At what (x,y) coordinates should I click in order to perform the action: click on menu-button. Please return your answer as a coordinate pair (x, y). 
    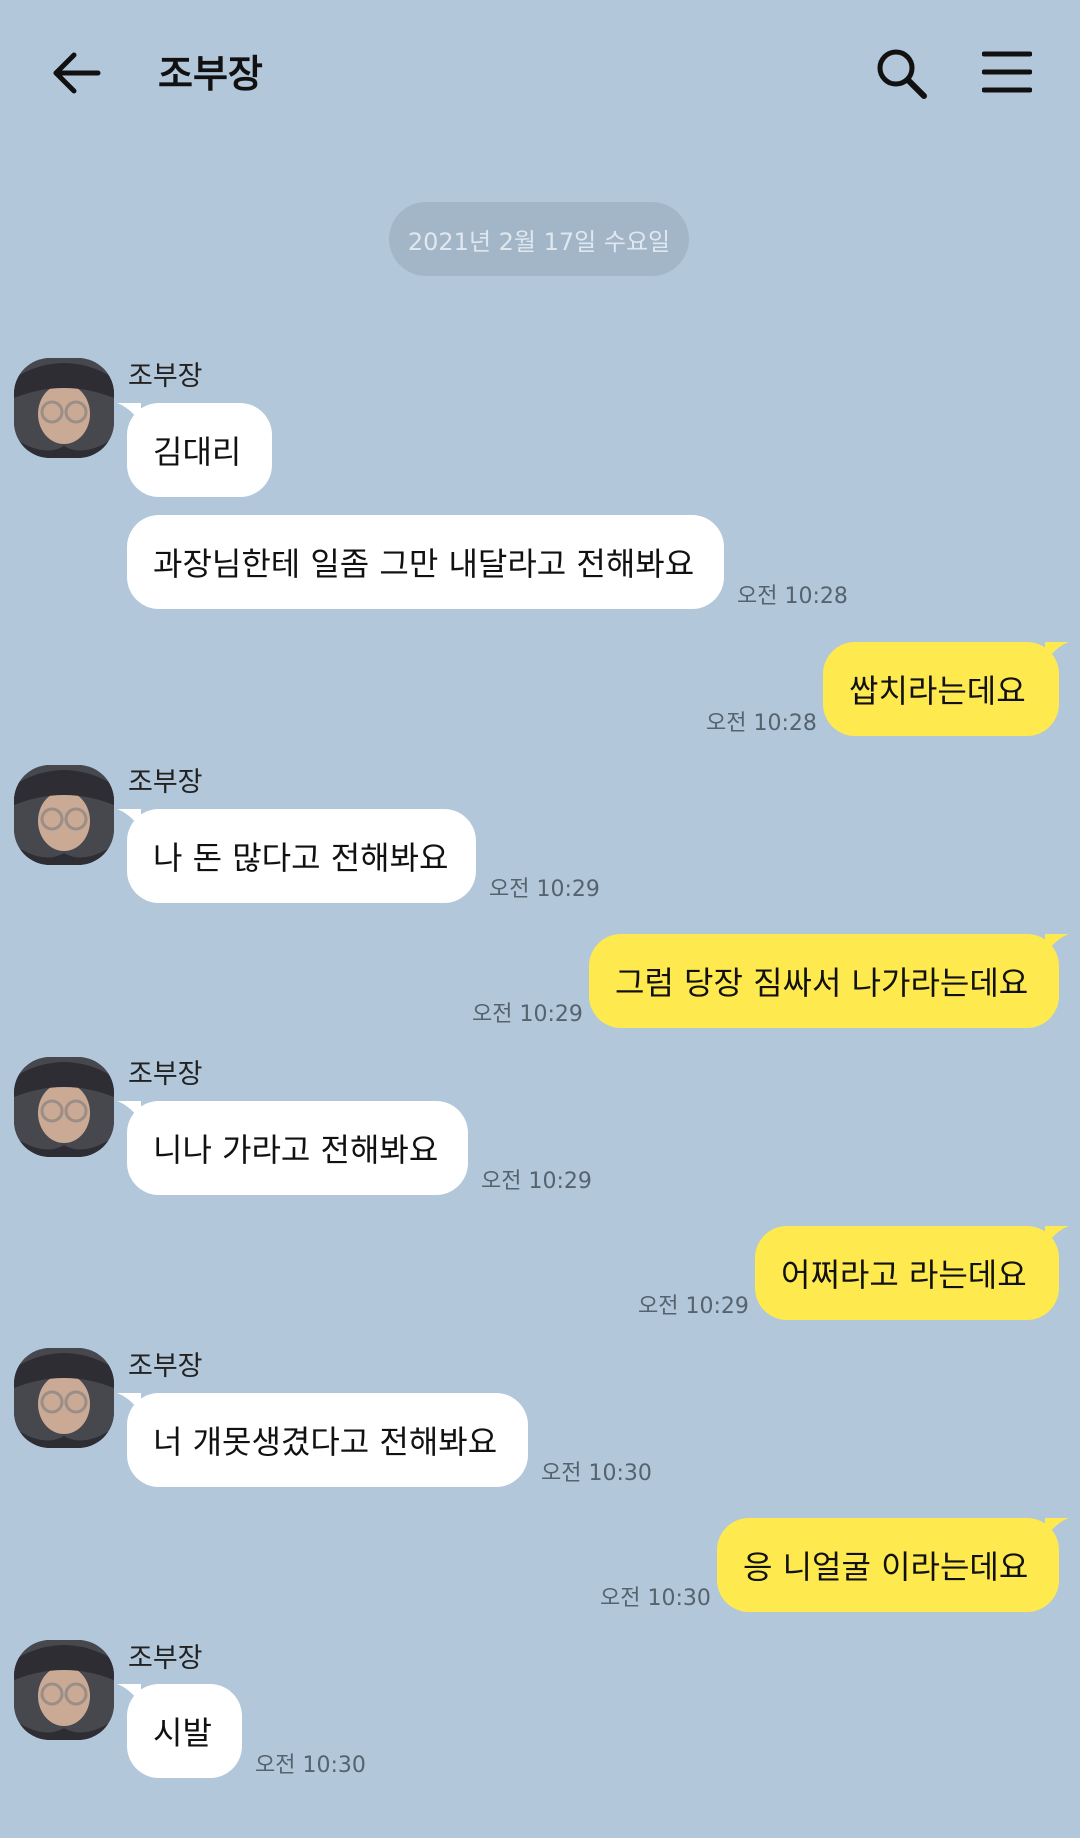
    Looking at the image, I should click on (1007, 72).